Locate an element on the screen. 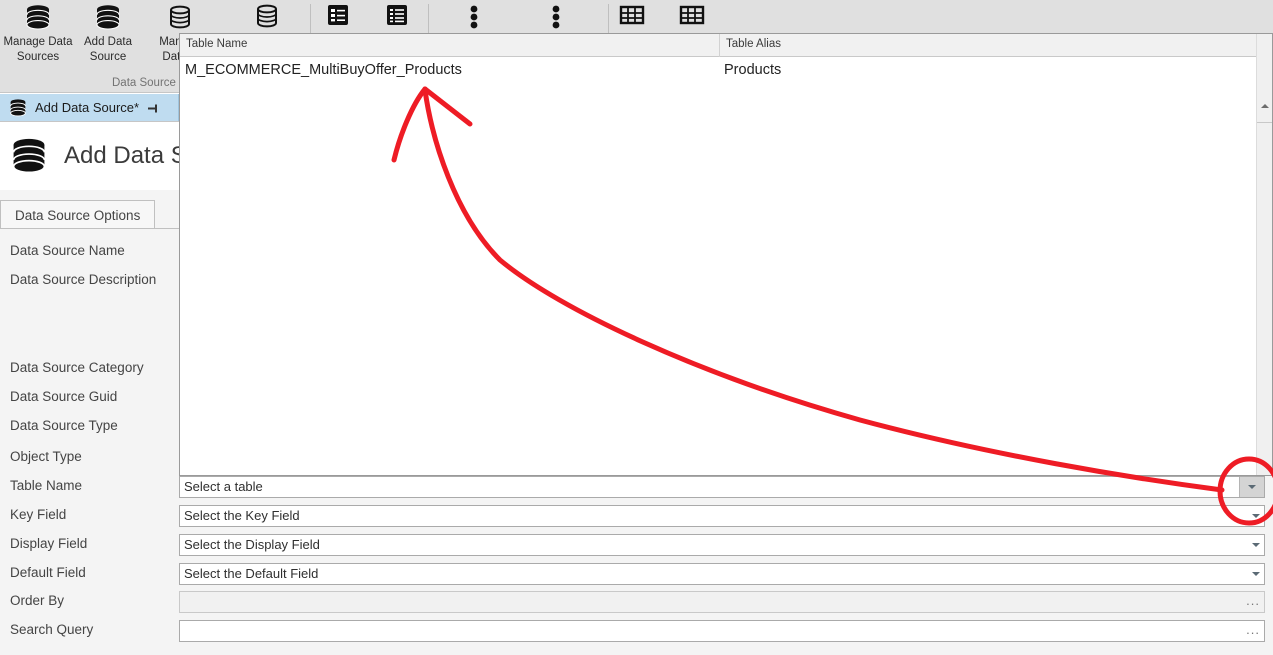  label-key-field: Key Field is located at coordinates (38, 514).